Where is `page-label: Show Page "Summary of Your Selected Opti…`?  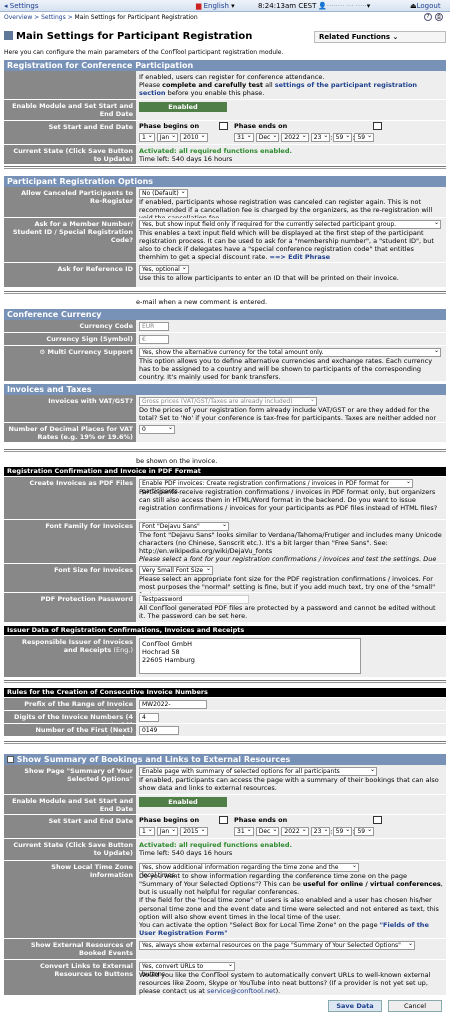 page-label: Show Page "Summary of Your Selected Opti… is located at coordinates (70, 779).